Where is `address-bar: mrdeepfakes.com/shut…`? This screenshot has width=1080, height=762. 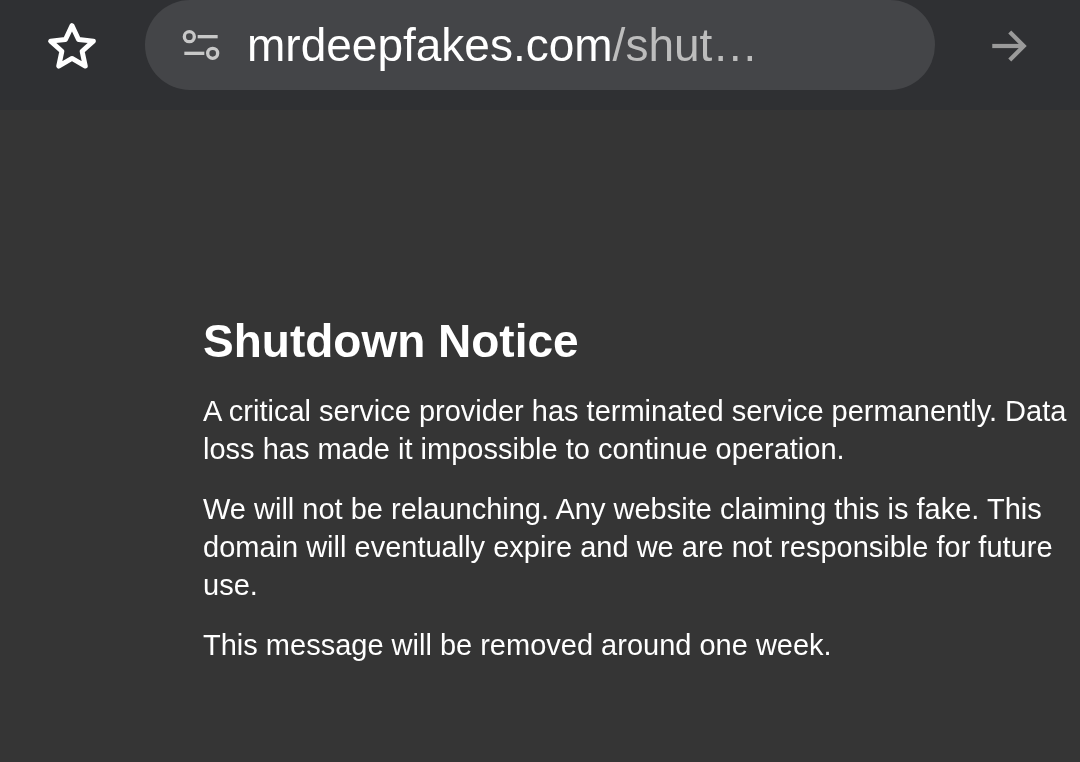 address-bar: mrdeepfakes.com/shut… is located at coordinates (540, 45).